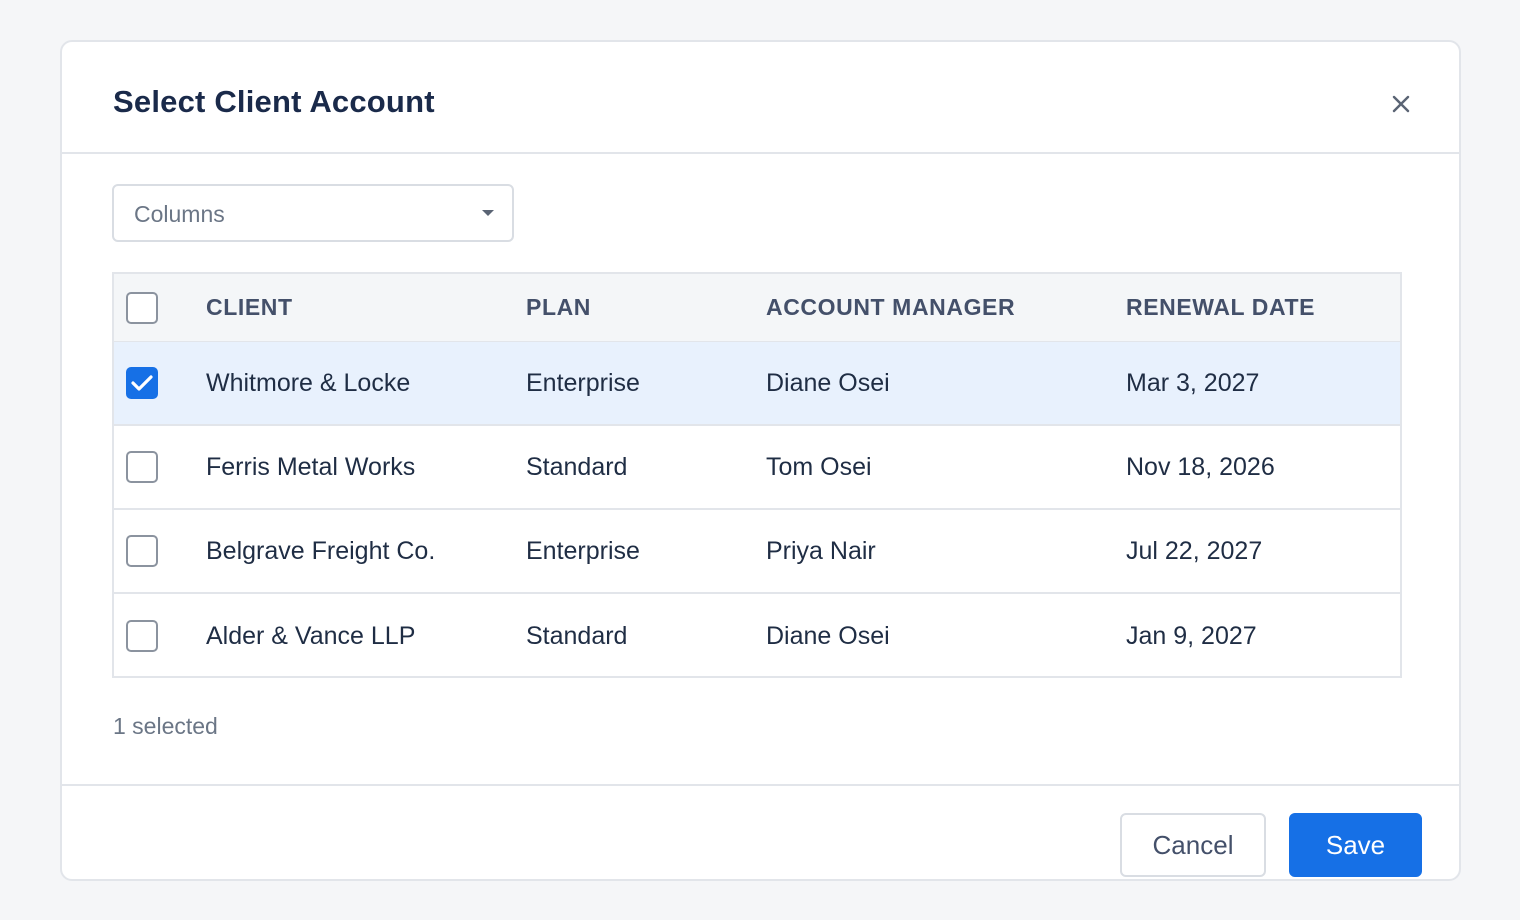 This screenshot has height=920, width=1520. What do you see at coordinates (821, 550) in the screenshot?
I see `account-manager-cell: Priya Nair` at bounding box center [821, 550].